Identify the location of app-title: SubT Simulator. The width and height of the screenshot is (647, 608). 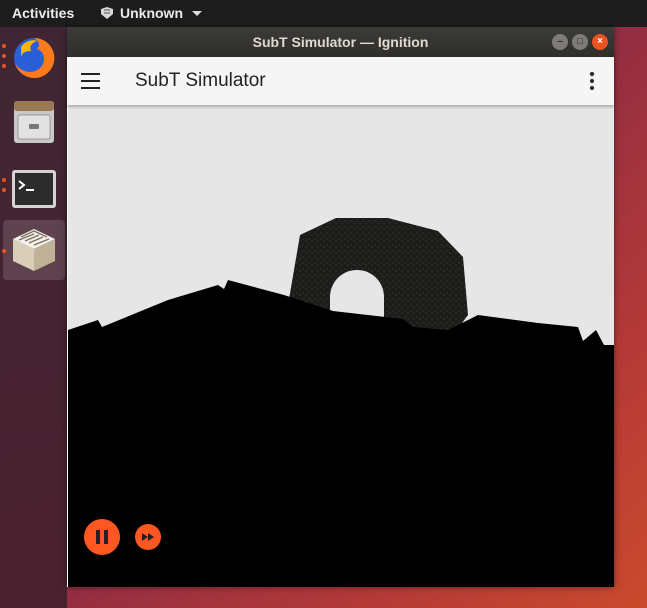
(200, 80).